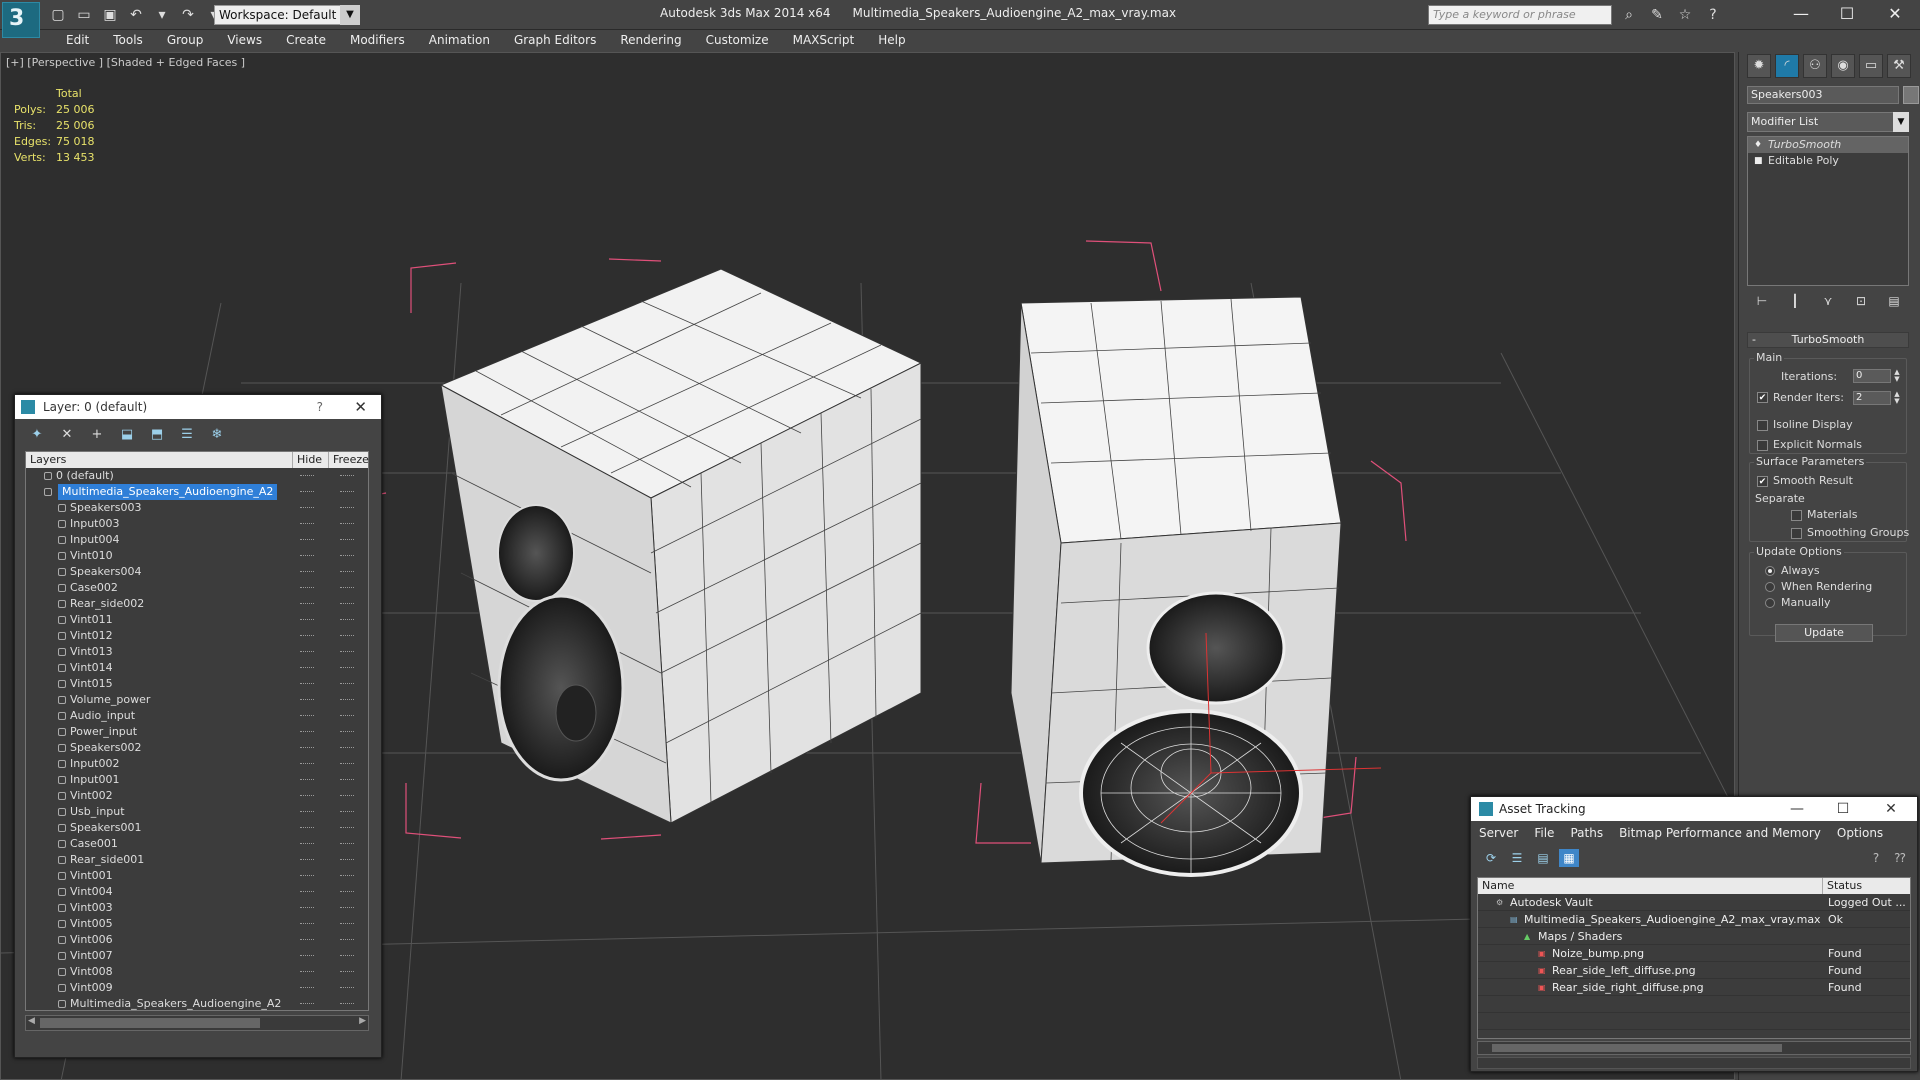 Image resolution: width=1920 pixels, height=1080 pixels. What do you see at coordinates (197, 732) in the screenshot?
I see `layer-object-row: Power_input` at bounding box center [197, 732].